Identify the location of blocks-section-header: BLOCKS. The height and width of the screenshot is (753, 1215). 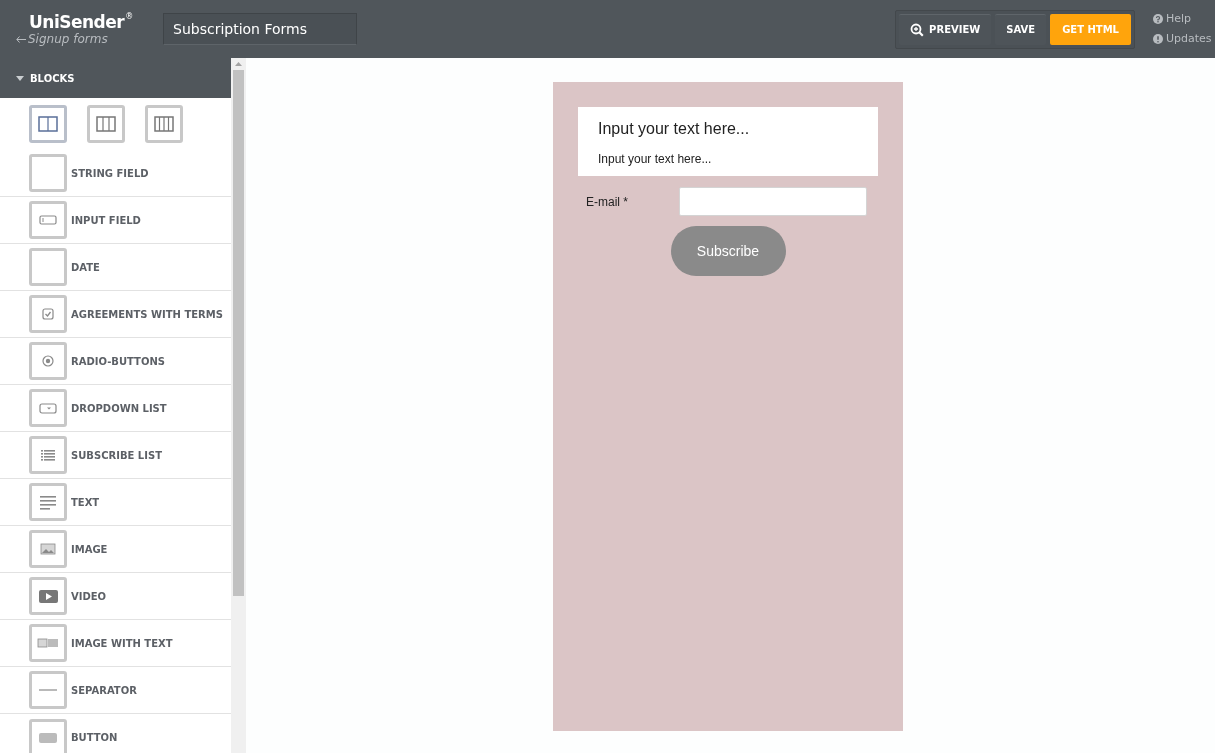
(115, 78).